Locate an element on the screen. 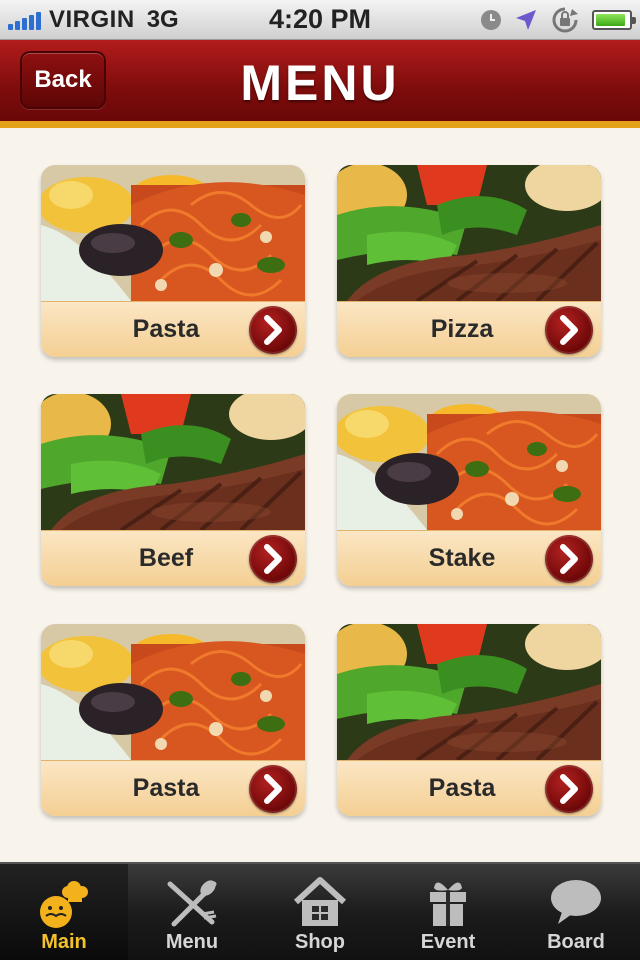  location-arrow-icon is located at coordinates (526, 20).